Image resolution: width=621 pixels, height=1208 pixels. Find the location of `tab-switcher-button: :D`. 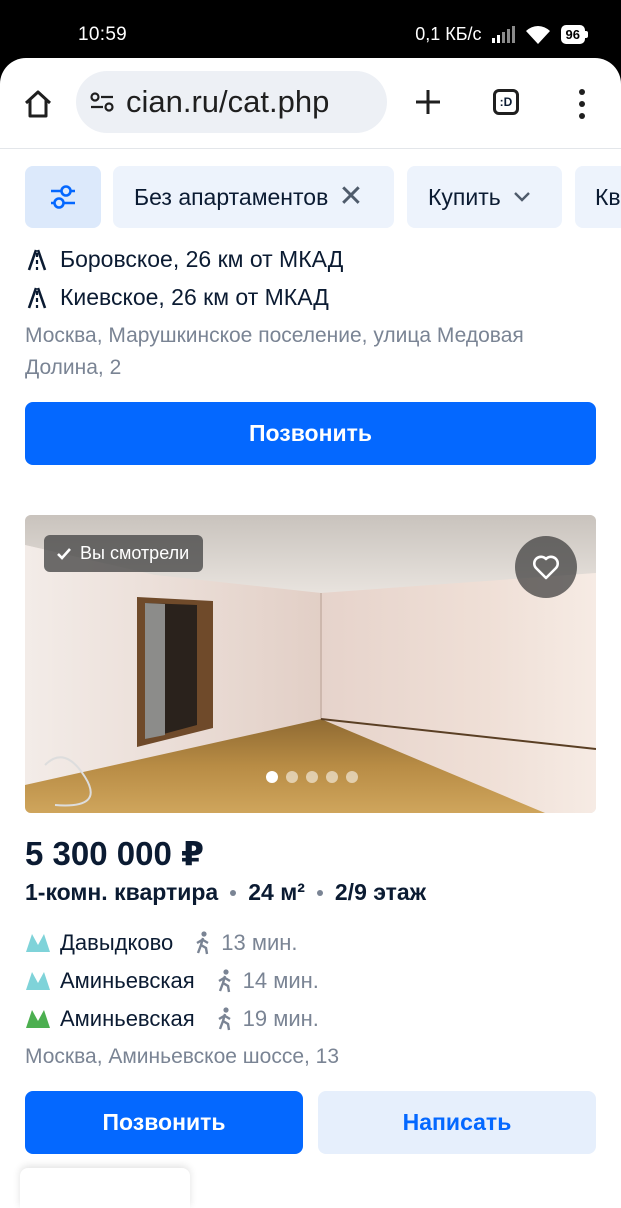

tab-switcher-button: :D is located at coordinates (506, 102).